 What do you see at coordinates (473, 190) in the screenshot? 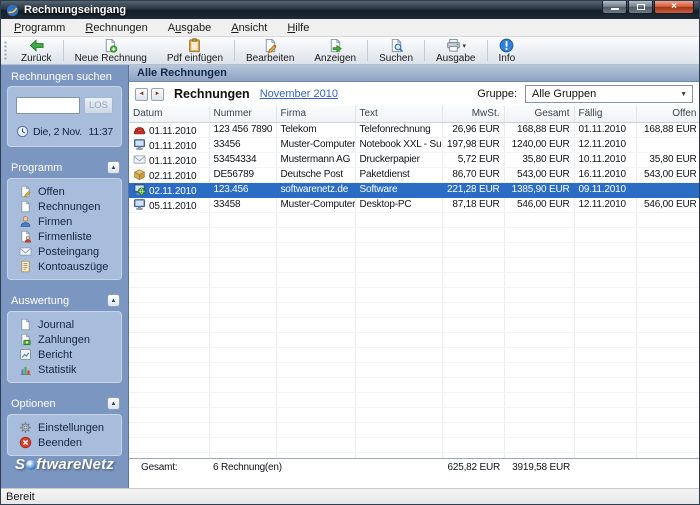
I see `cell-mwst: 221,28 EUR` at bounding box center [473, 190].